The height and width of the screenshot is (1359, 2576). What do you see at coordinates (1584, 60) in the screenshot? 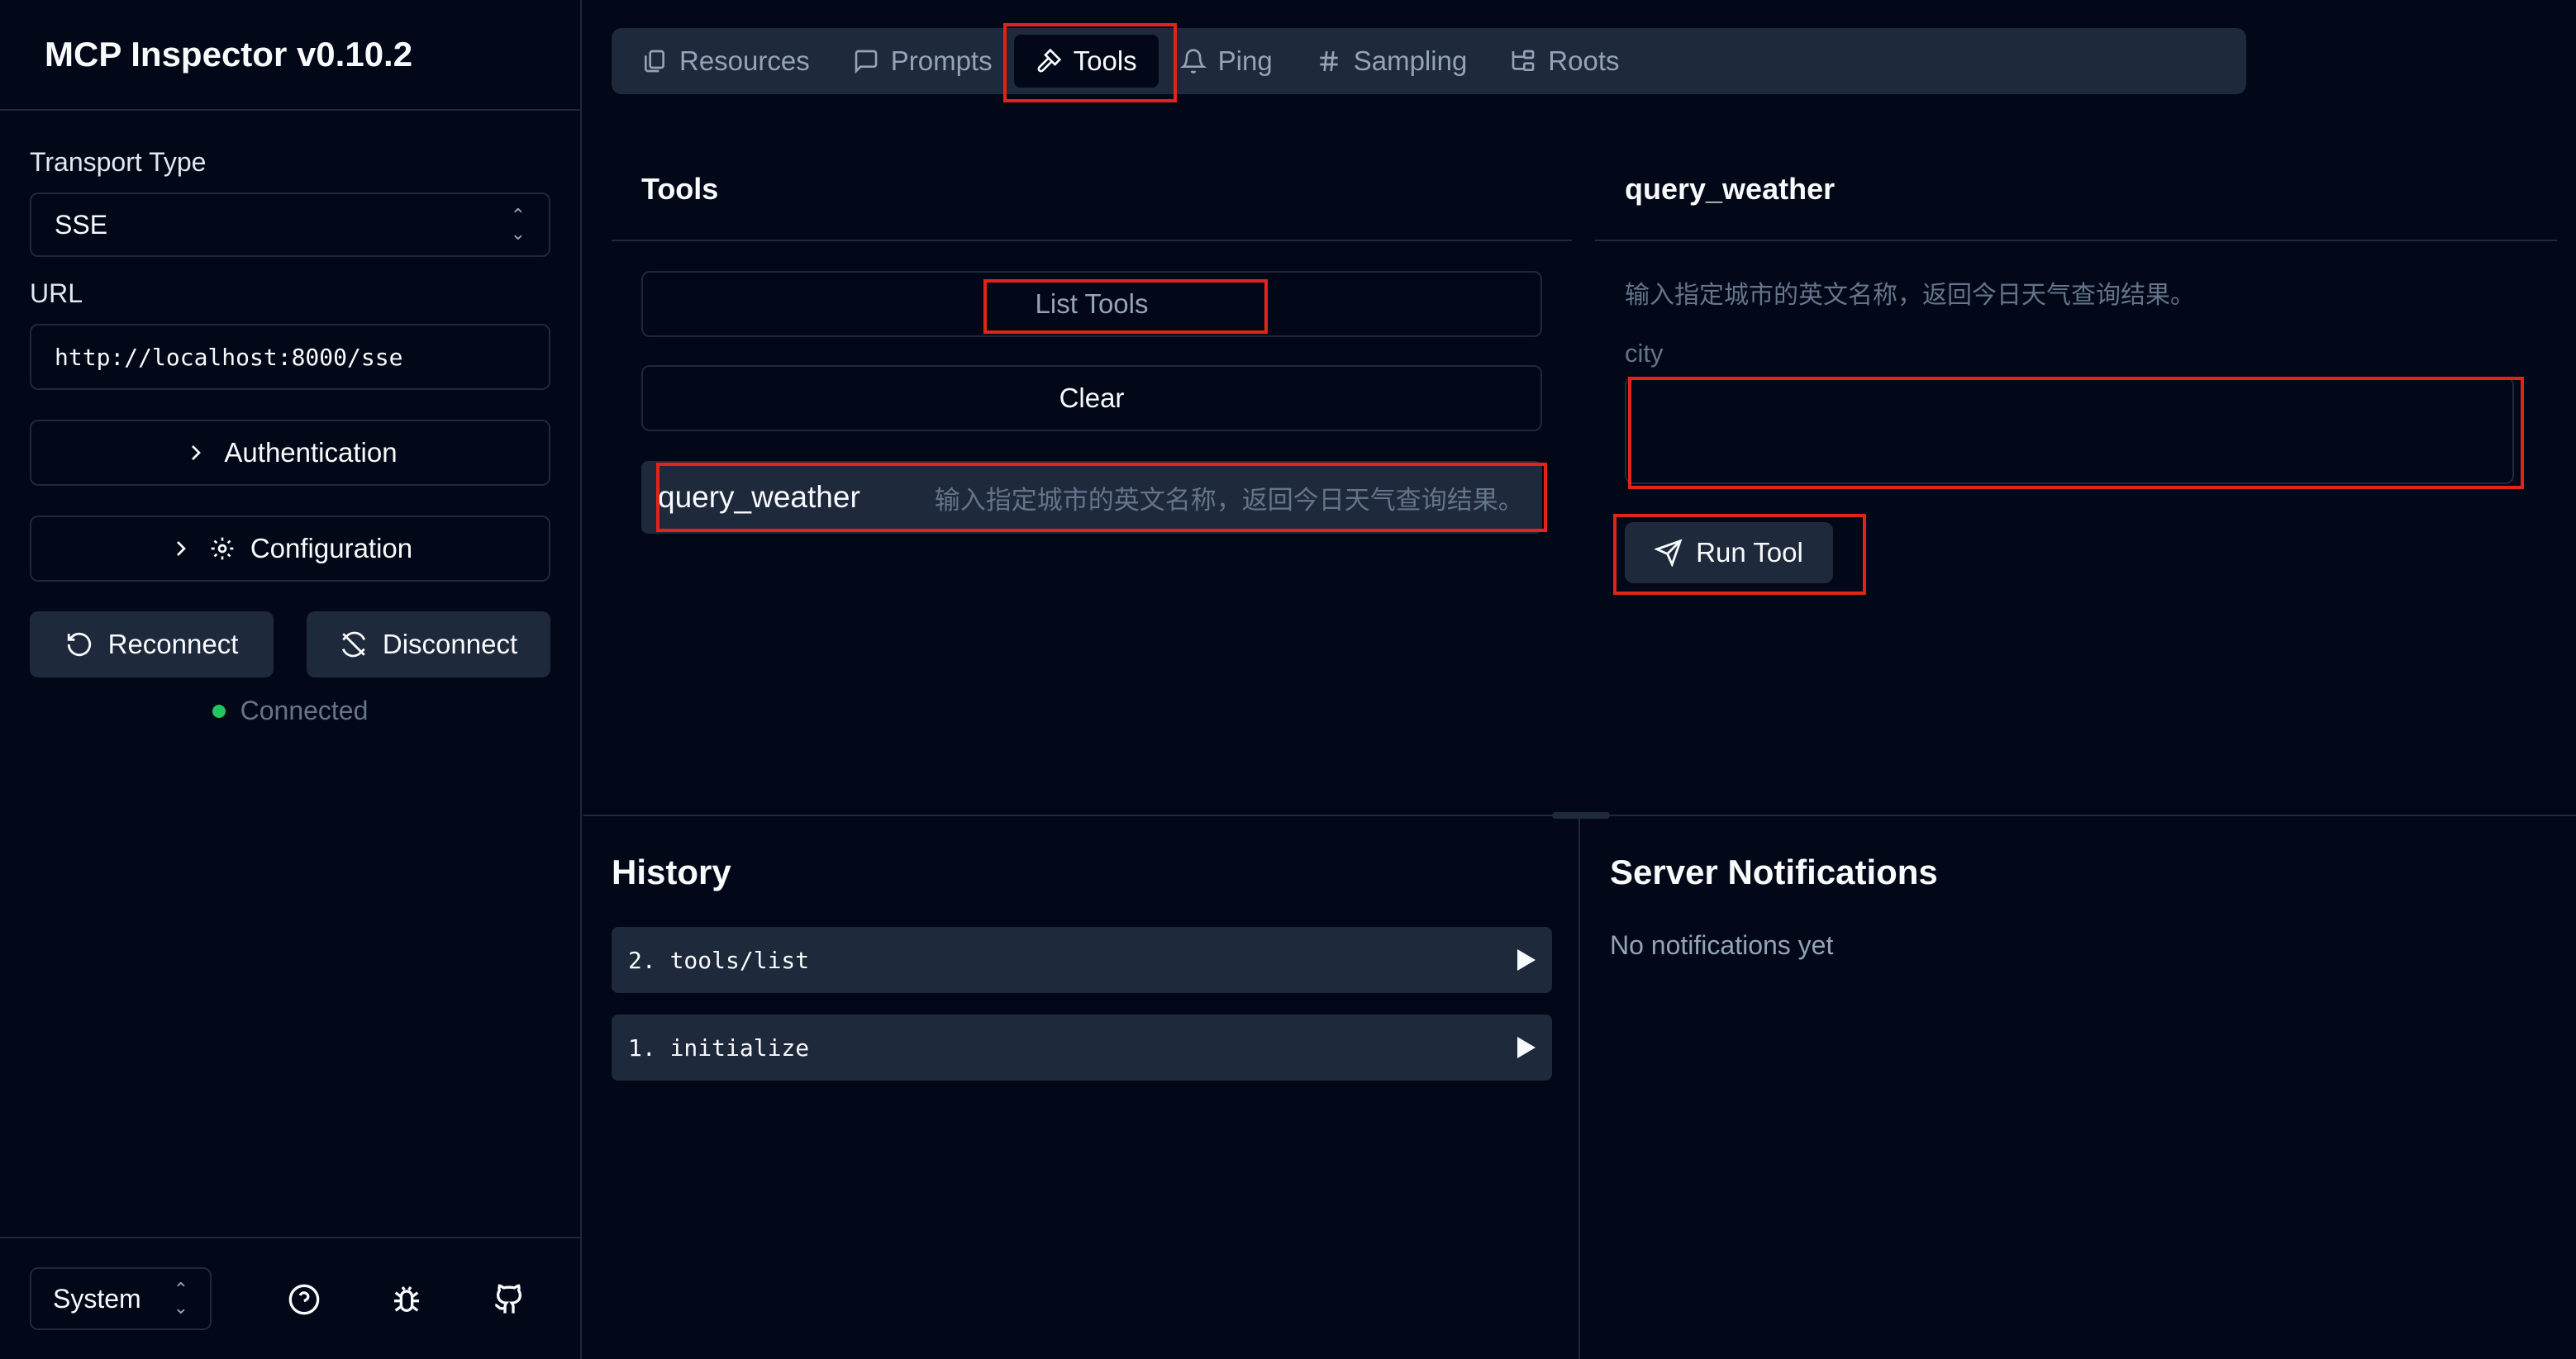
I see `tab-label: Roots` at bounding box center [1584, 60].